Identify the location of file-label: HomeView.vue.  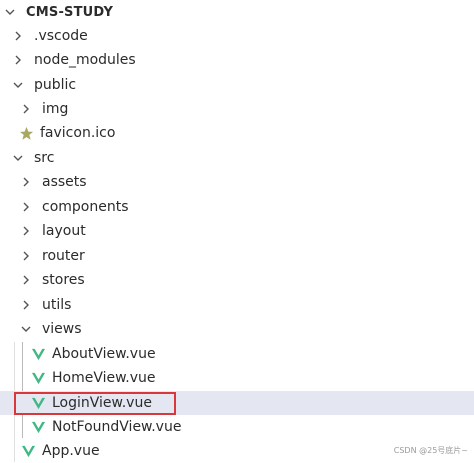
(104, 378).